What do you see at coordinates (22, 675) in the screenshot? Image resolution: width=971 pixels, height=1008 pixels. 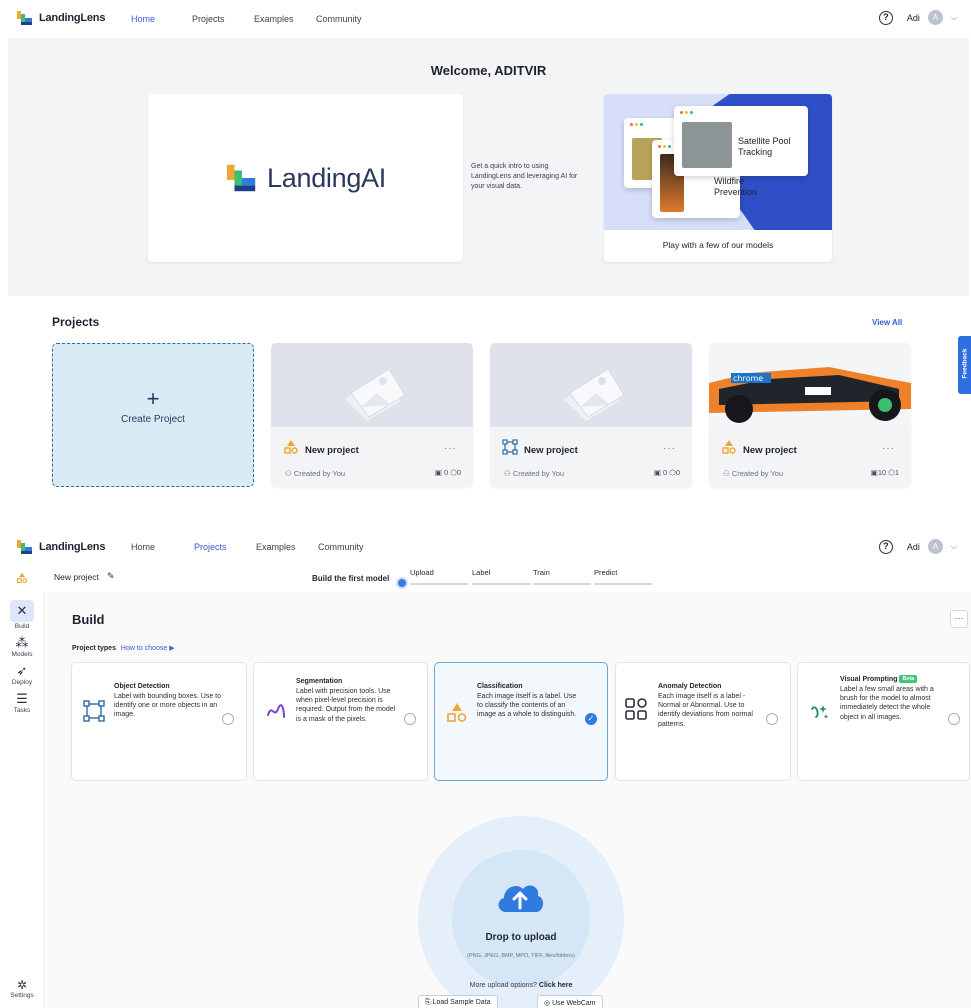 I see `sidebar-item-deploy: ➶ Deploy` at bounding box center [22, 675].